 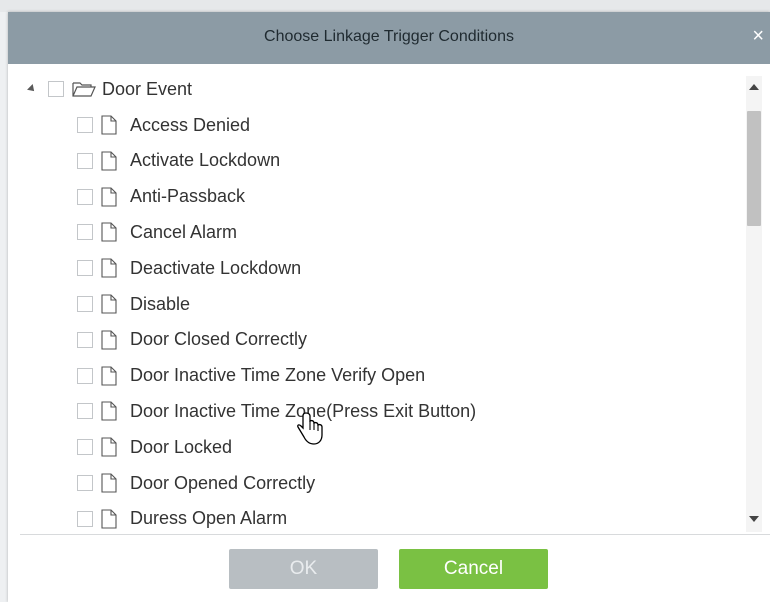 I want to click on tree-node-label: Door Inactive Time Zone Verify Open, so click(x=278, y=375).